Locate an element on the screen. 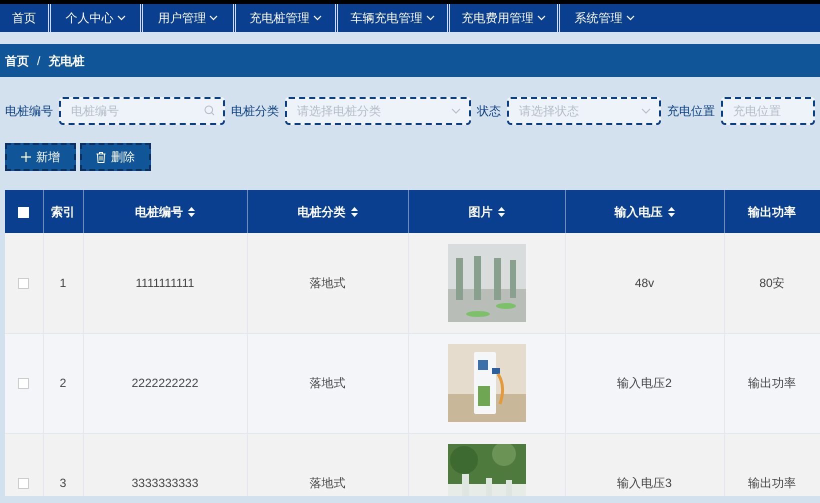  filter-label: 电桩分类 is located at coordinates (255, 111).